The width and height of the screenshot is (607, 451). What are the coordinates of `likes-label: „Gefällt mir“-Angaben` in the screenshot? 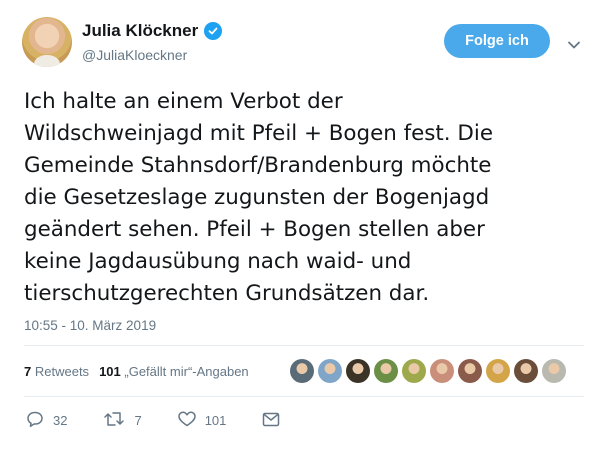 It's located at (186, 371).